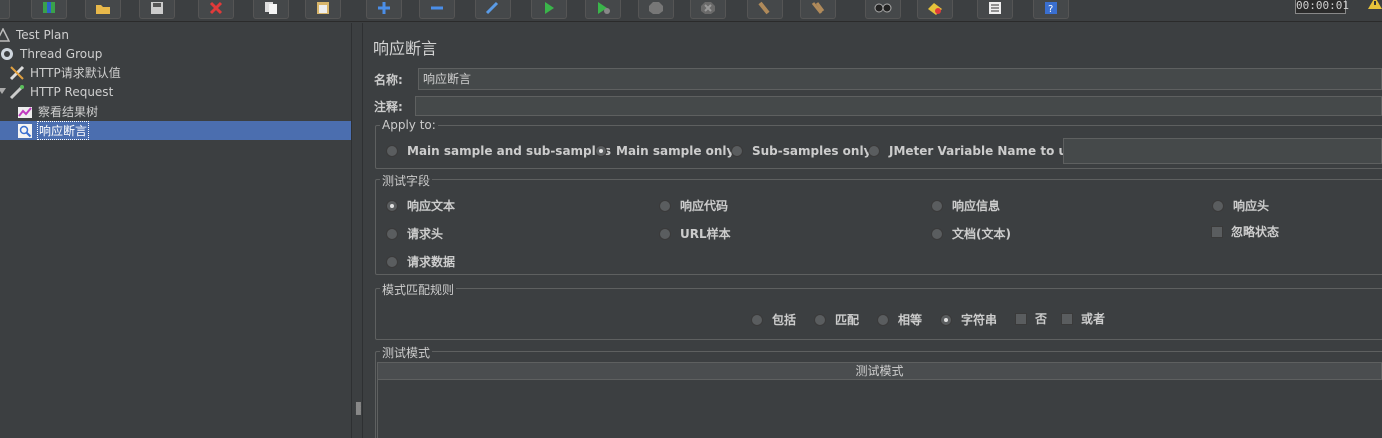 The height and width of the screenshot is (438, 1382). What do you see at coordinates (801, 151) in the screenshot?
I see `radio-sub-only: Sub-samples only` at bounding box center [801, 151].